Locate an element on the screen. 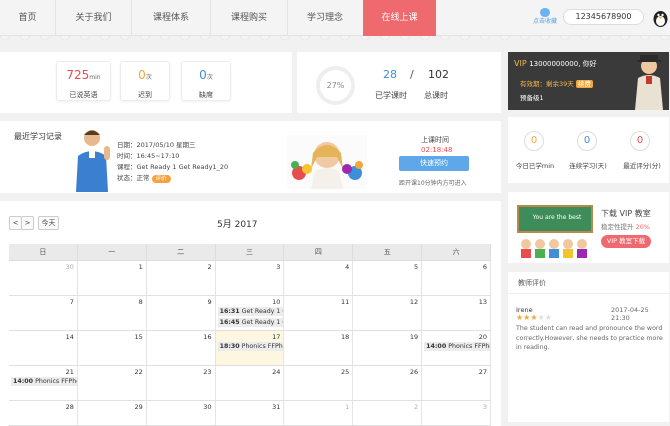 The image size is (670, 426). late-unit: 次 is located at coordinates (148, 77).